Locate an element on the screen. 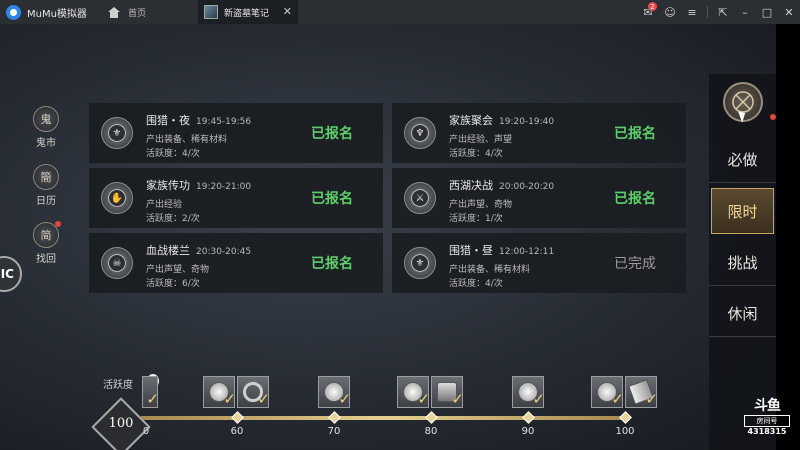  event-output: 产出经验 is located at coordinates (164, 205).